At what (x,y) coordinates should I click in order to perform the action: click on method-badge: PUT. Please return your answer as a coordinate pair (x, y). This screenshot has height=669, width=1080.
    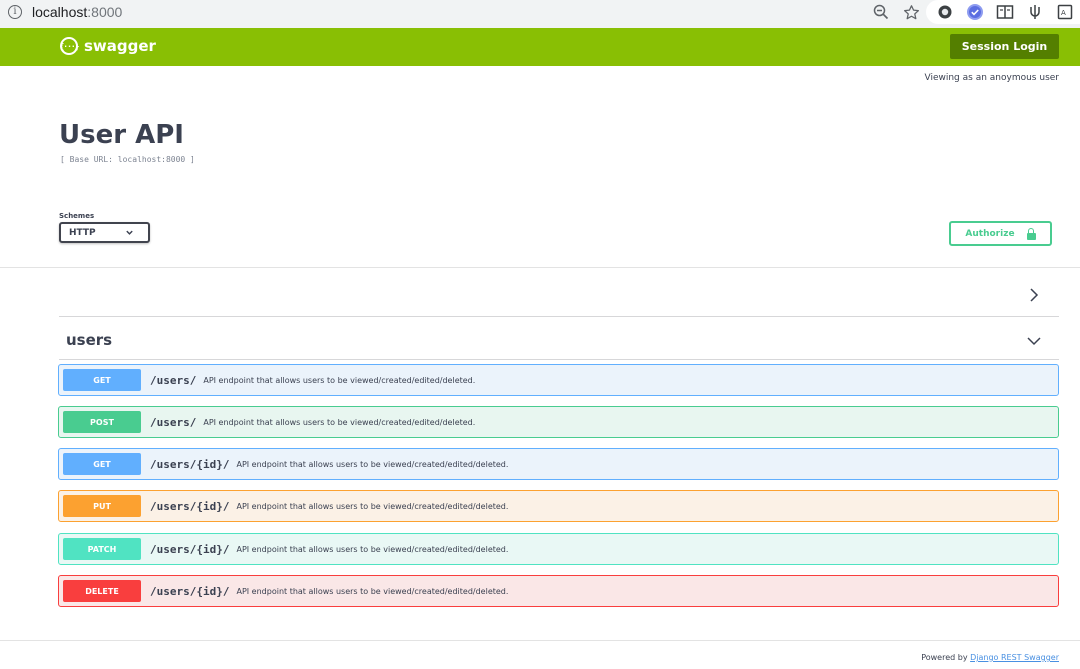
    Looking at the image, I should click on (102, 506).